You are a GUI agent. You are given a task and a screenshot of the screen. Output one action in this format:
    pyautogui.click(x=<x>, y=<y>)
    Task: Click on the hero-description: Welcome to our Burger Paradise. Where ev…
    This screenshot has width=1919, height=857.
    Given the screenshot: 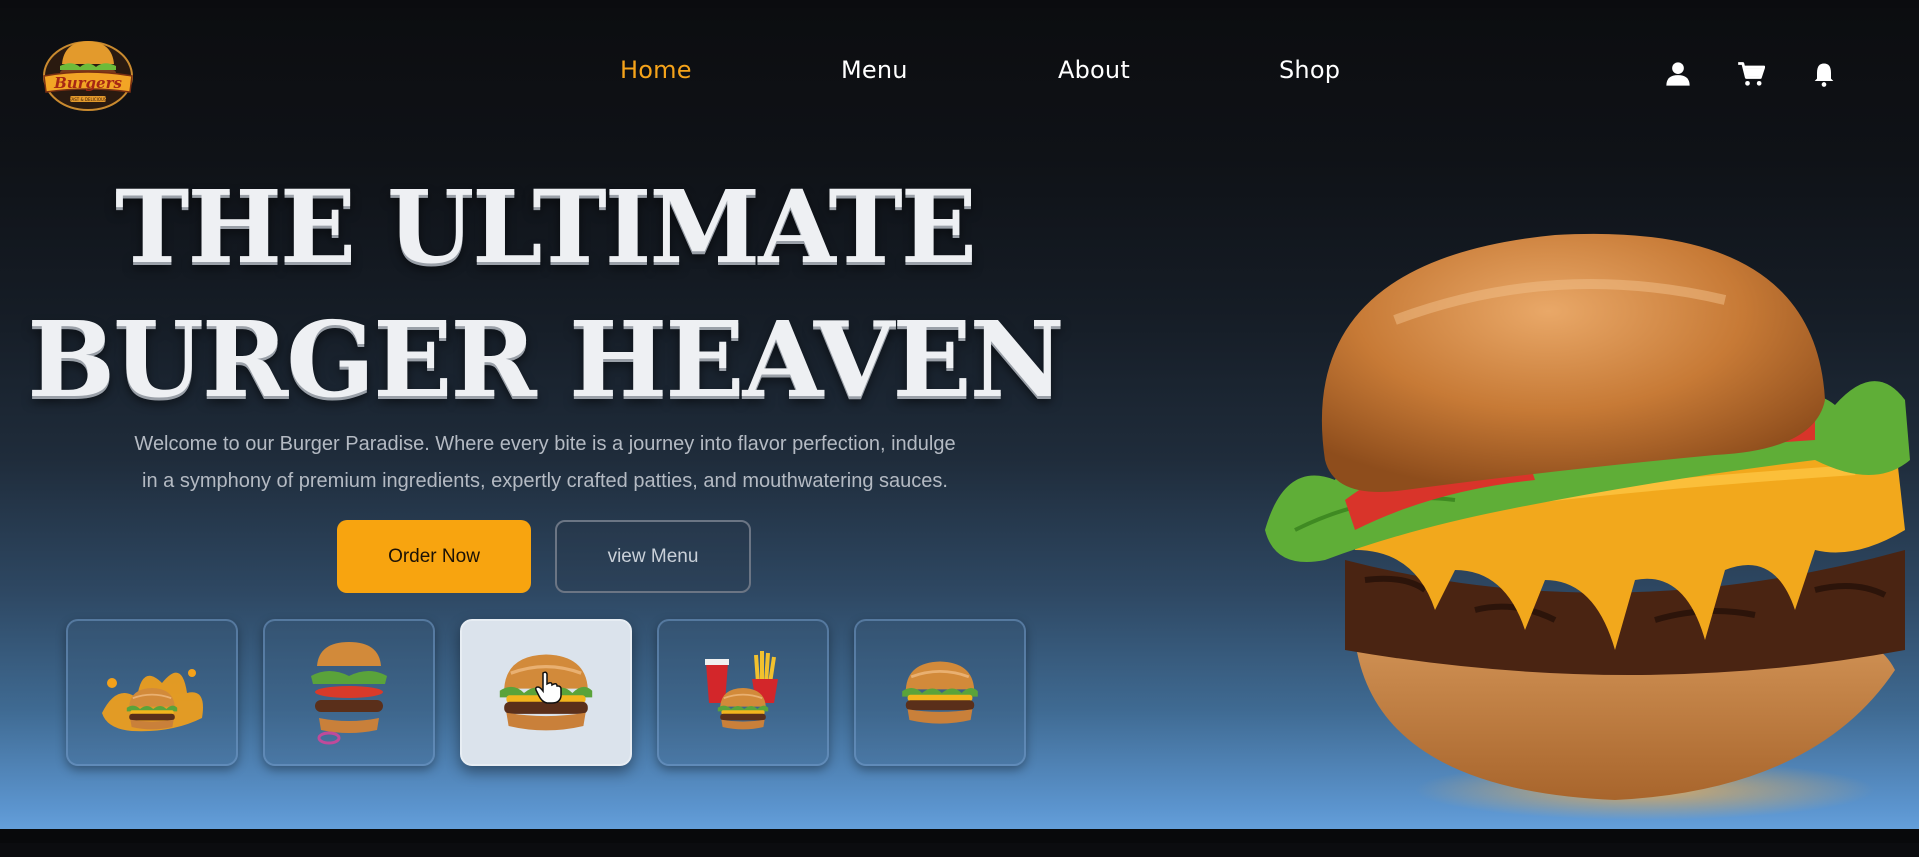 What is the action you would take?
    pyautogui.click(x=545, y=463)
    